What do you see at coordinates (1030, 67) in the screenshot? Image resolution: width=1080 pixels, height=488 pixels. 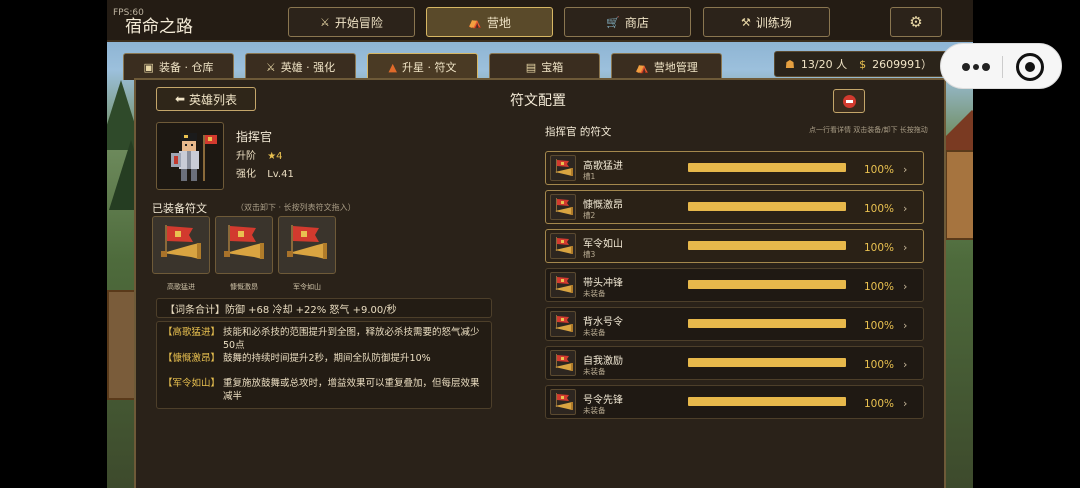 I see `close-miniprogram-icon` at bounding box center [1030, 67].